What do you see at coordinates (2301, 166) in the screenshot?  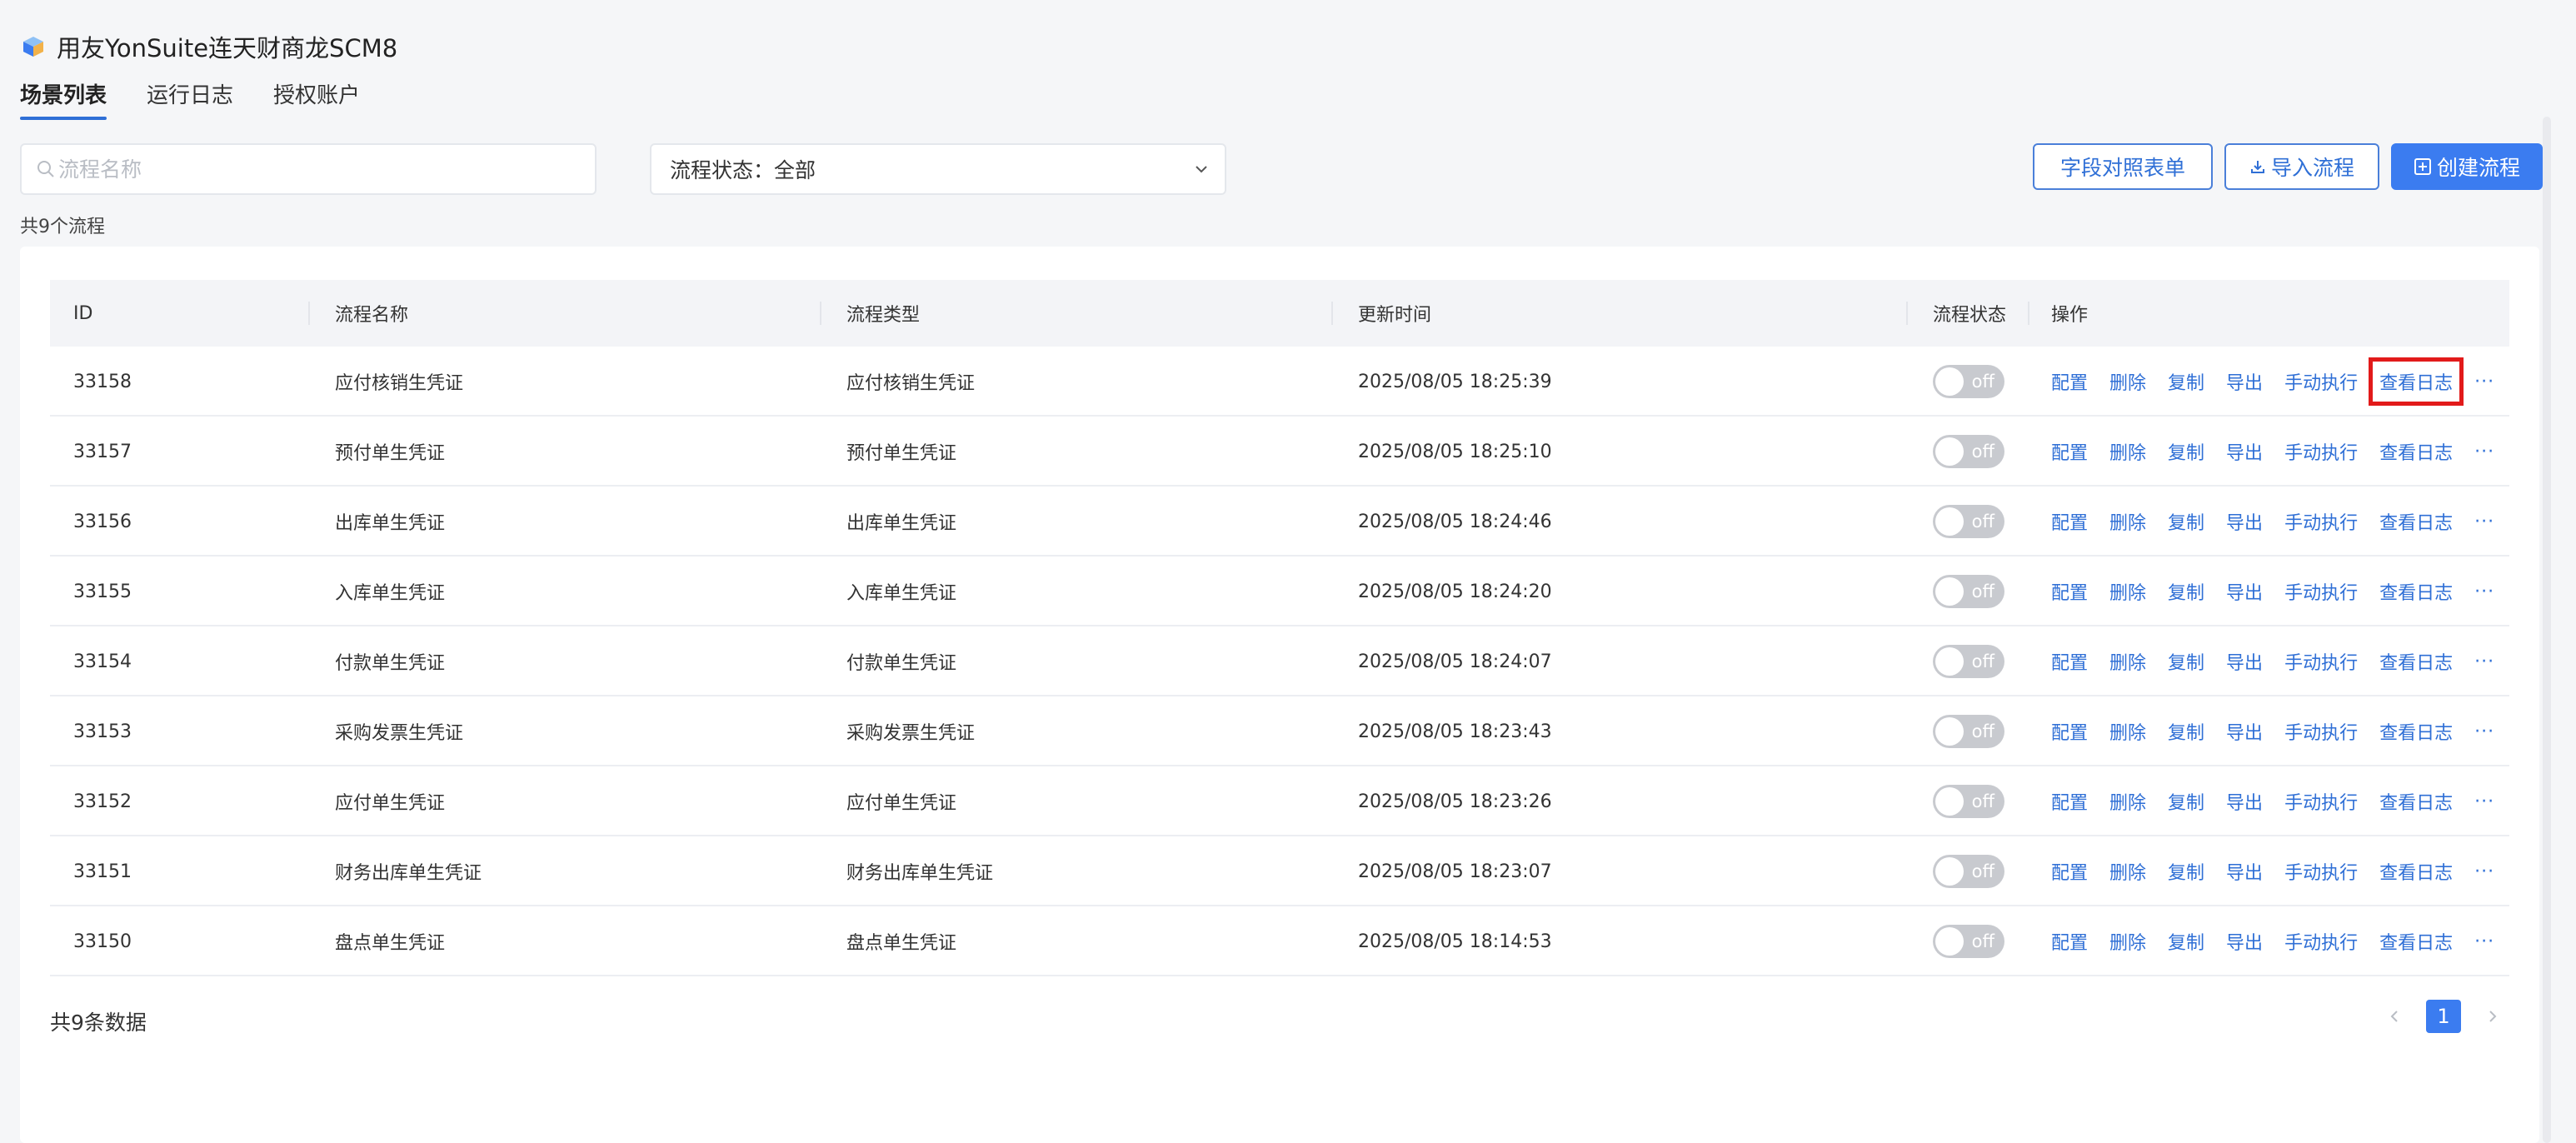 I see `import-flow-button: 导入流程` at bounding box center [2301, 166].